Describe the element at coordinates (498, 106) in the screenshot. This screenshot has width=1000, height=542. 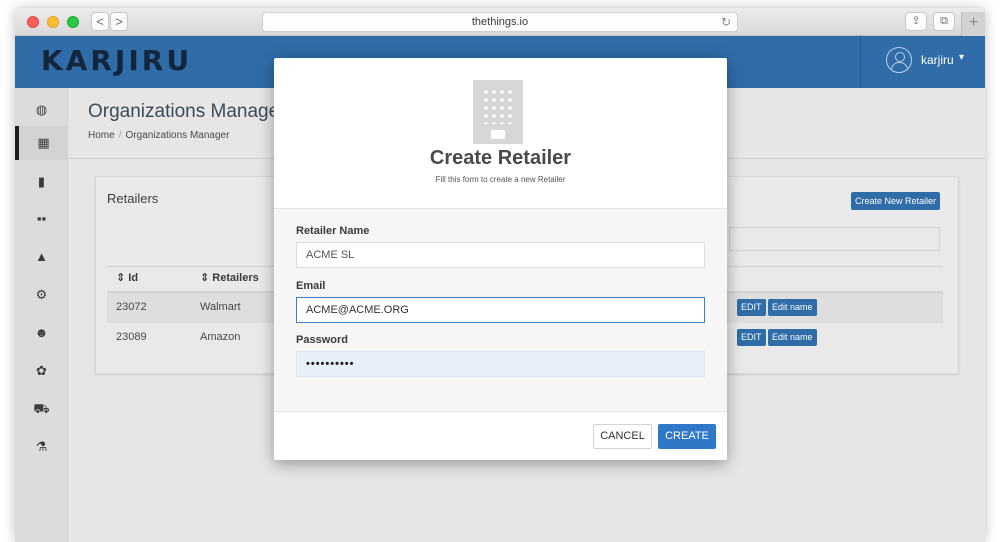
I see `building-windows` at that location.